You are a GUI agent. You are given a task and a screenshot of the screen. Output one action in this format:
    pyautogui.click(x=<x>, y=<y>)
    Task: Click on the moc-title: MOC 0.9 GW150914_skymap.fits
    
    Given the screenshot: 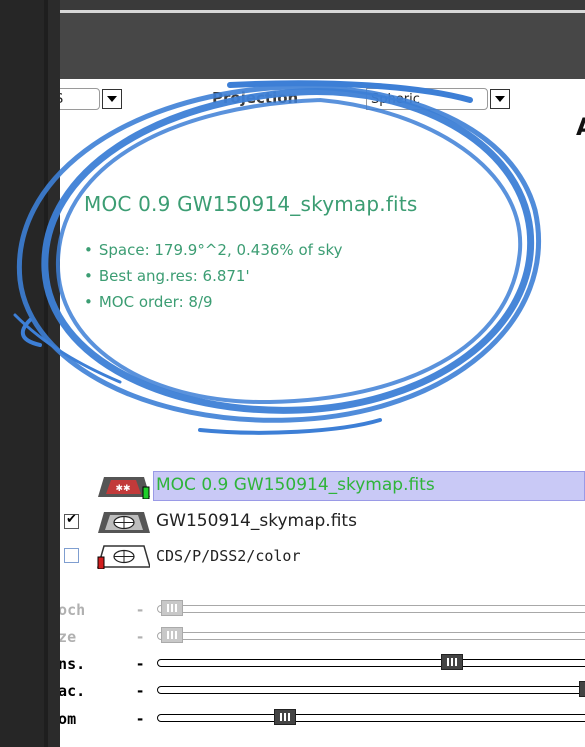 What is the action you would take?
    pyautogui.click(x=251, y=204)
    